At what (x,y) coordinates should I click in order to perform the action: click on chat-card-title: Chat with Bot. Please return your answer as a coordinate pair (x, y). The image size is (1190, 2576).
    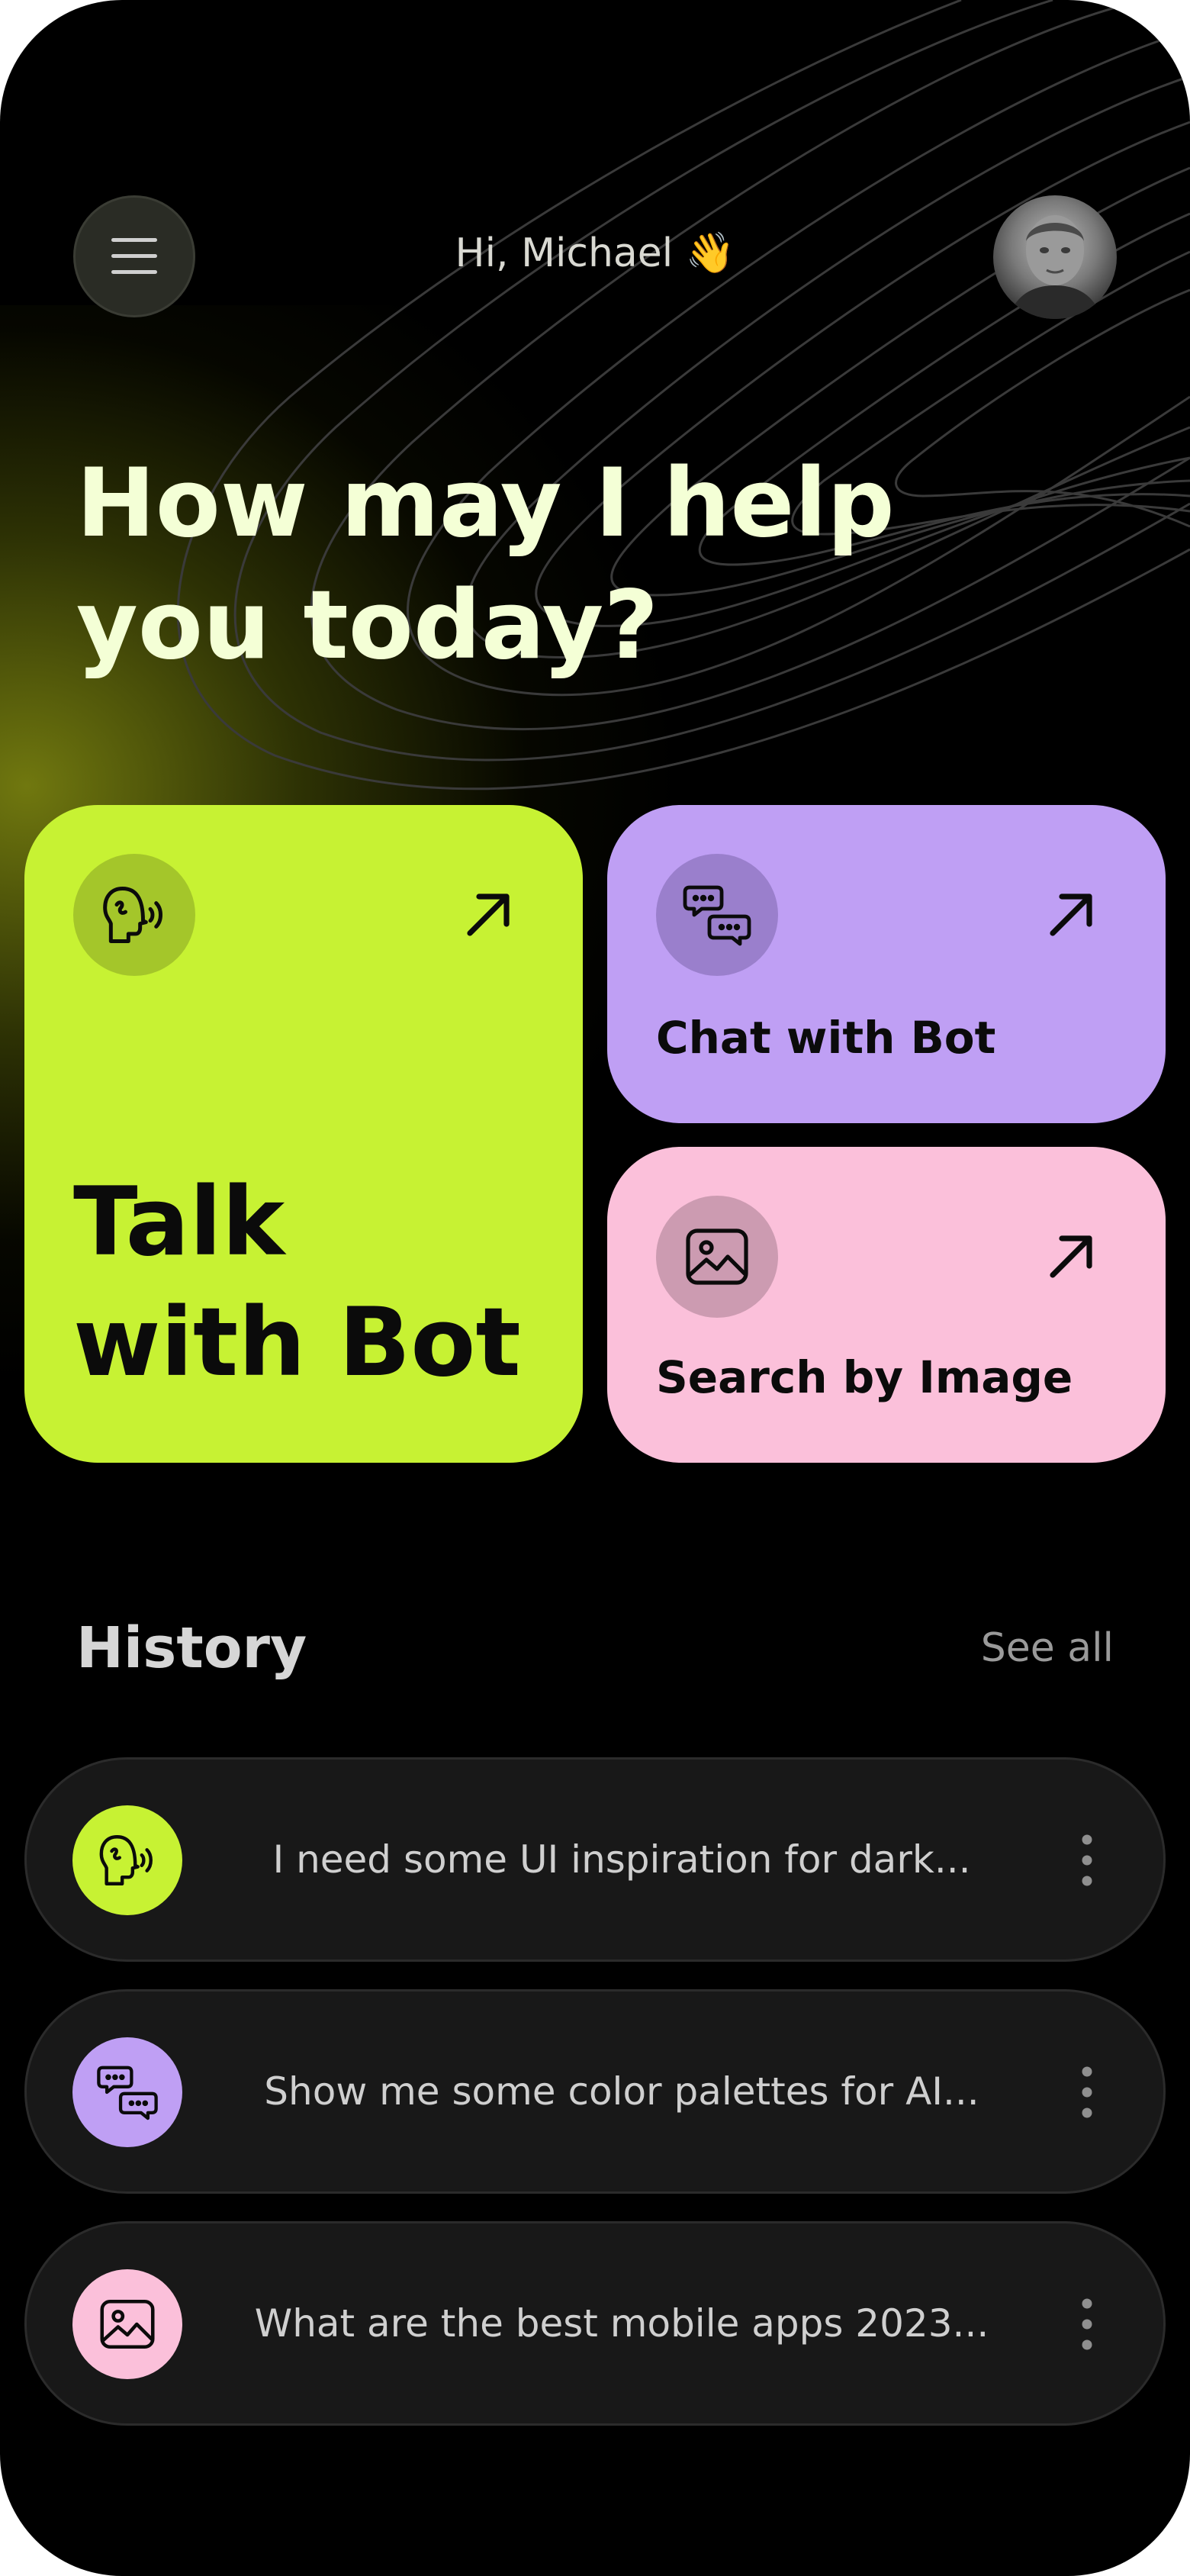
    Looking at the image, I should click on (826, 1038).